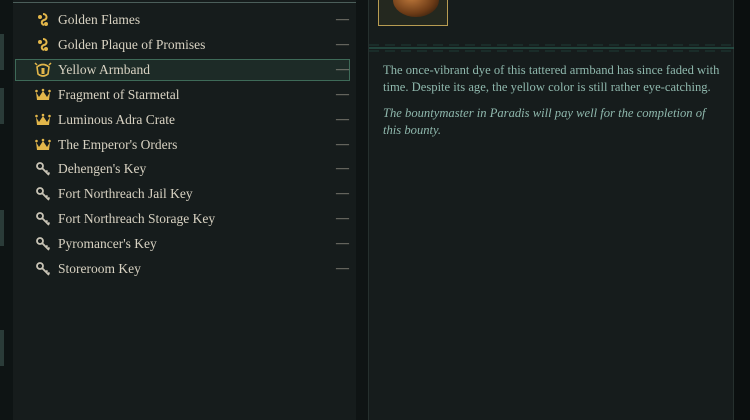 This screenshot has width=750, height=420. Describe the element at coordinates (362, 210) in the screenshot. I see `panel-gutter` at that location.